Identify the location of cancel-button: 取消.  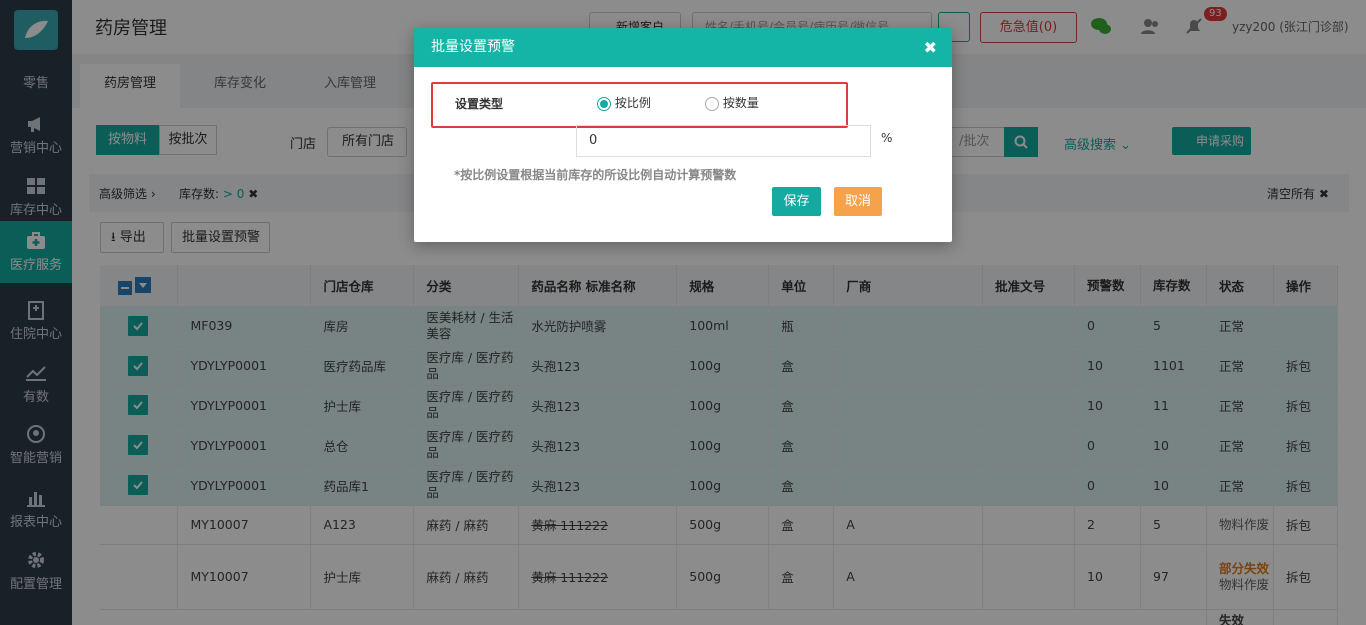
(858, 201).